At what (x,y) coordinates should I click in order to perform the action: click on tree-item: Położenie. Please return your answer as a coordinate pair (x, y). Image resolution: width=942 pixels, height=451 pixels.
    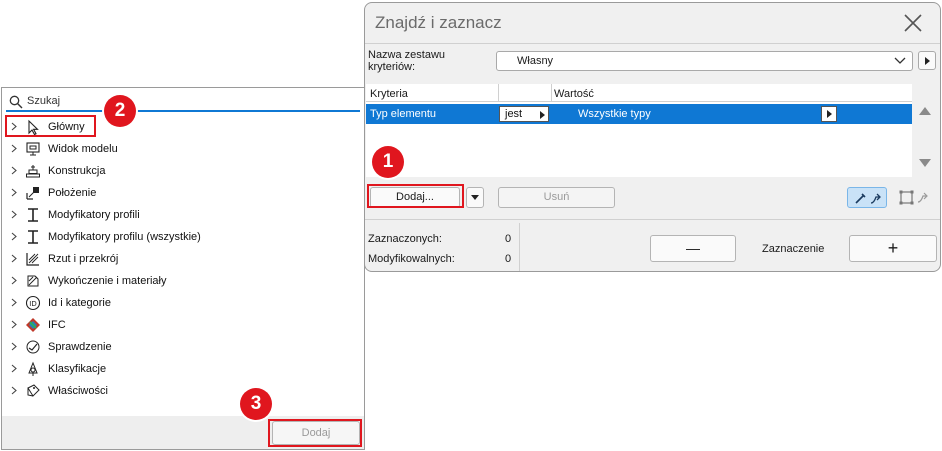
    Looking at the image, I should click on (183, 193).